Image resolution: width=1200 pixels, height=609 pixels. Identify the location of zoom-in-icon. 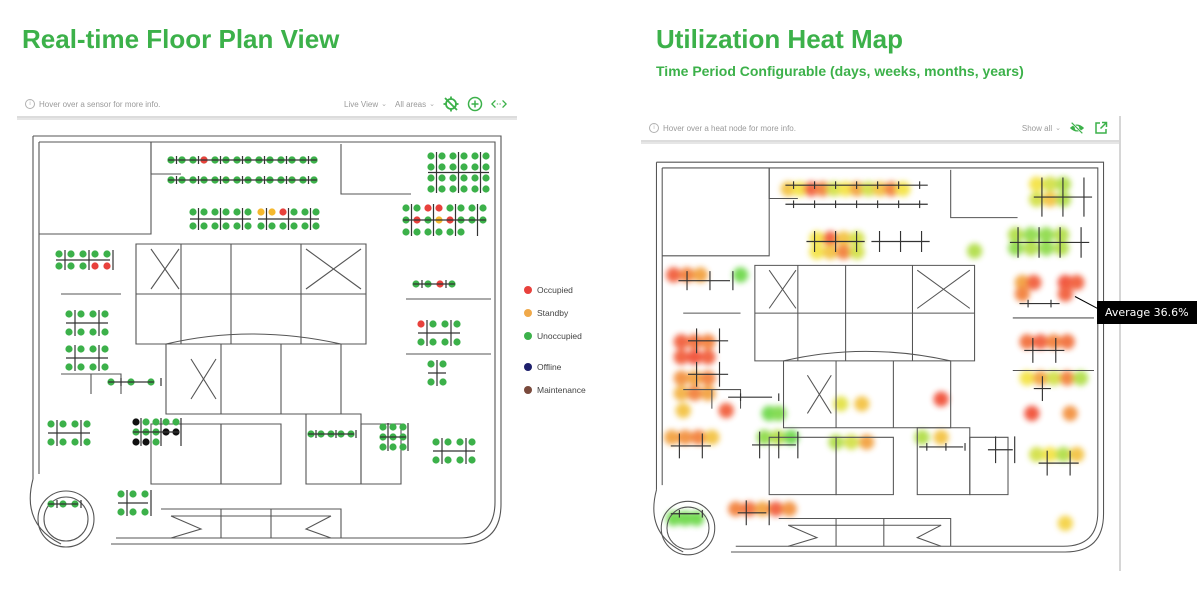
(475, 104).